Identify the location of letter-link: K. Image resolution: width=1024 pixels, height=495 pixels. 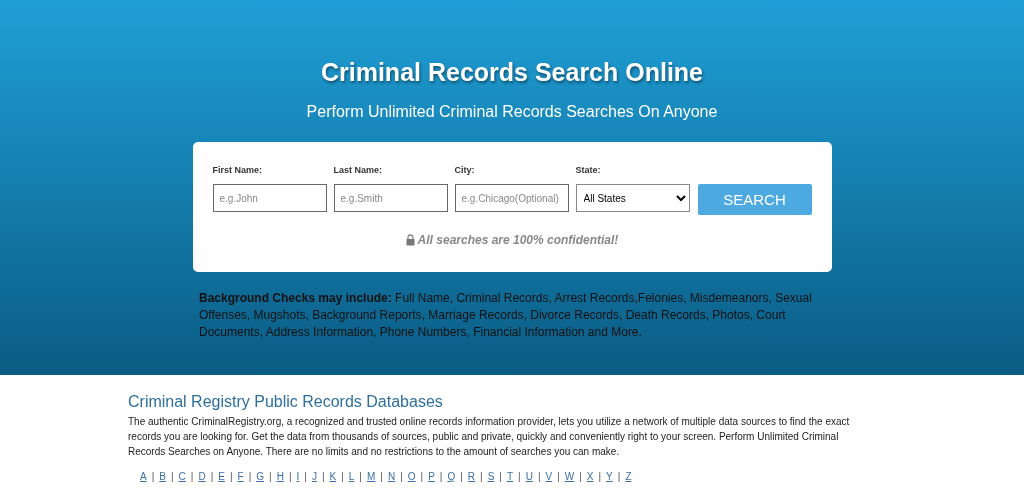
(333, 476).